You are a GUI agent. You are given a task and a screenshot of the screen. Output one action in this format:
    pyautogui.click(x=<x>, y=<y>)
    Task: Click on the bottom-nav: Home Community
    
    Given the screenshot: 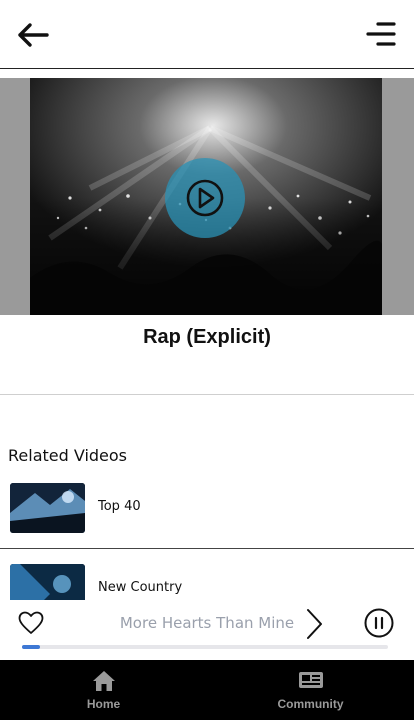 What is the action you would take?
    pyautogui.click(x=207, y=690)
    